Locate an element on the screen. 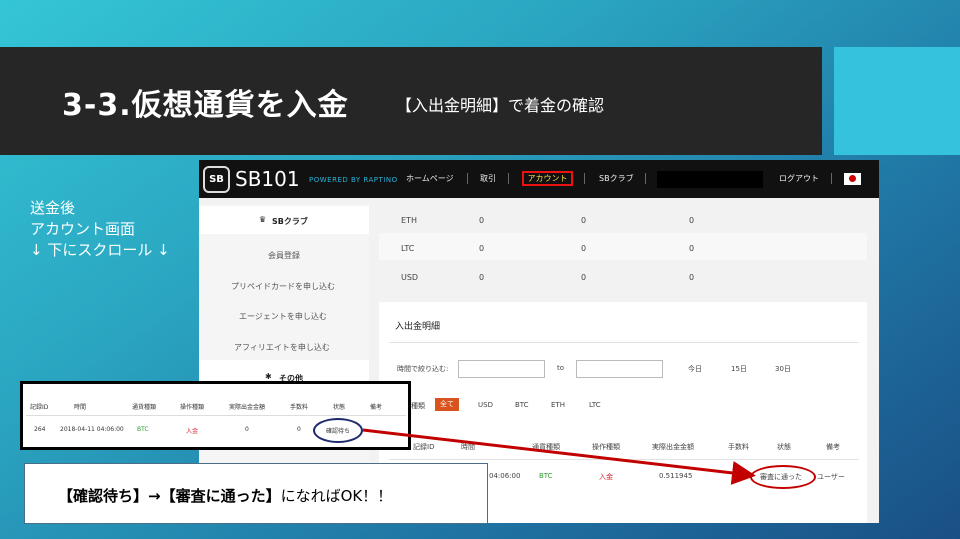 The width and height of the screenshot is (960, 539). sidebar-header-label: SBクラブ is located at coordinates (290, 221).